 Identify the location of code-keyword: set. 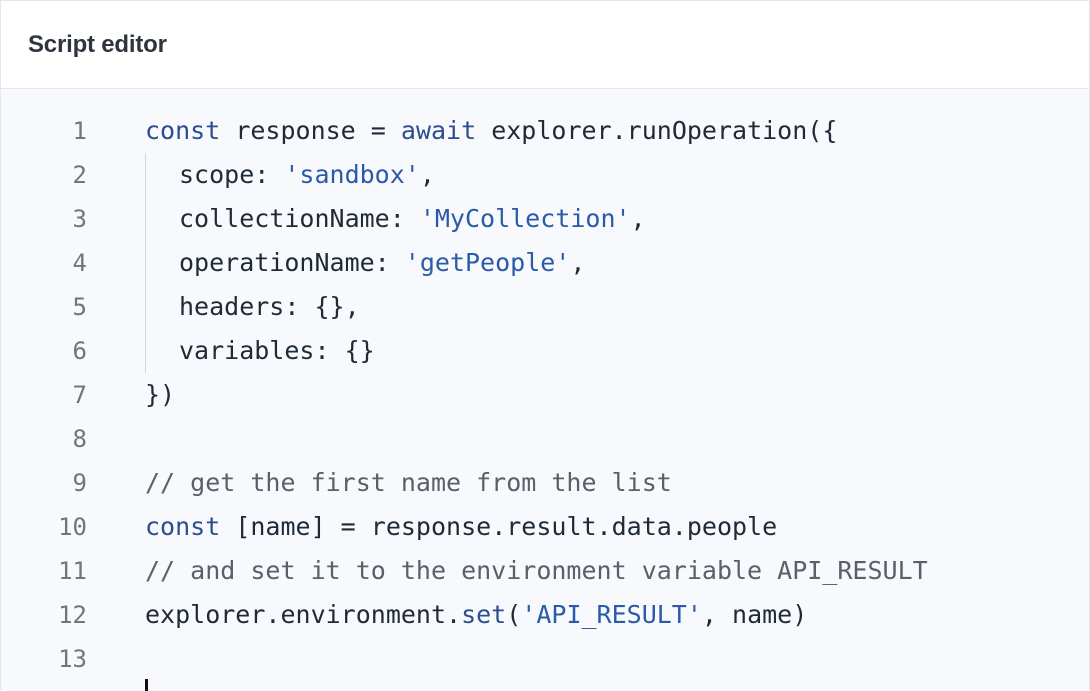
(484, 614).